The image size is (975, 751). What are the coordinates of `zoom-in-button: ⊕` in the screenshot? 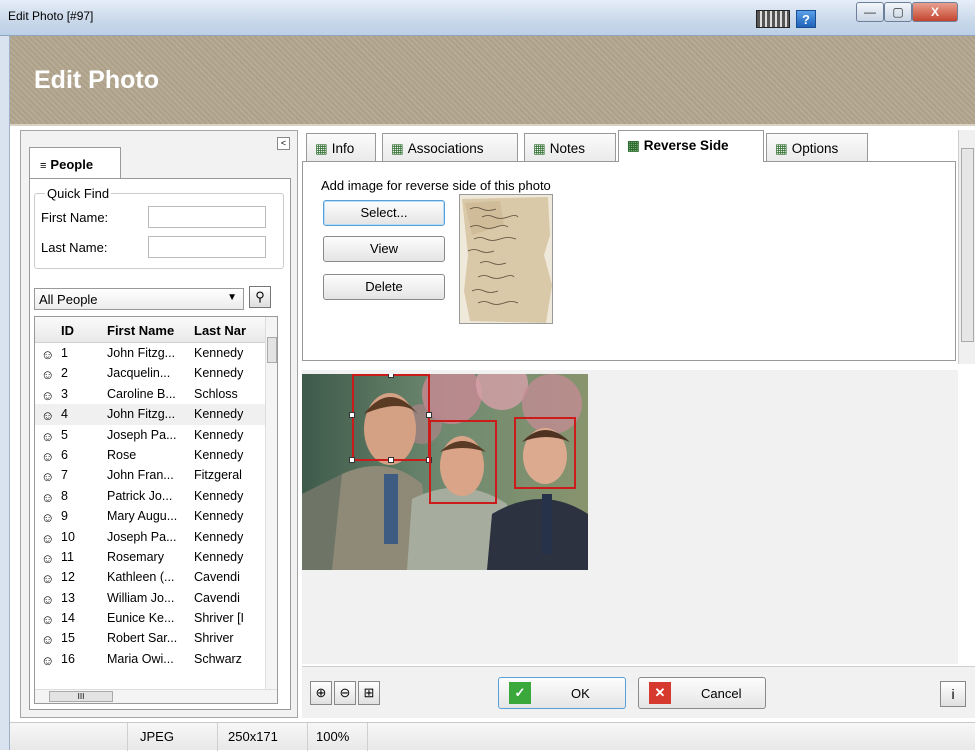 It's located at (321, 693).